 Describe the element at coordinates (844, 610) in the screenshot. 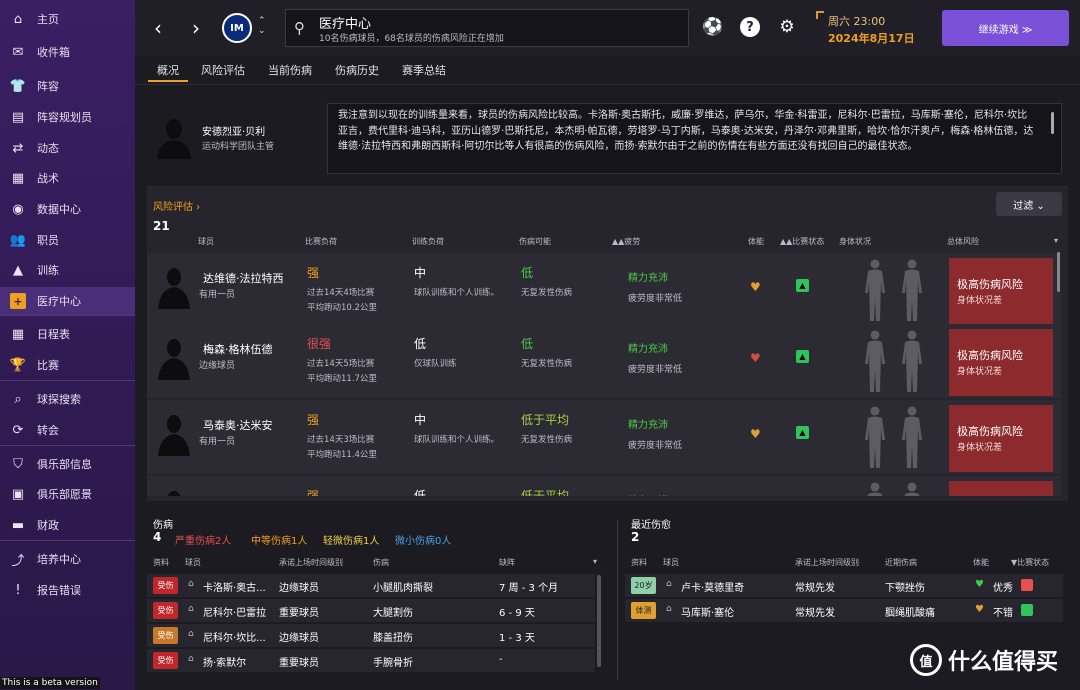

I see `recovered-row: 体测 ⌂ 马库斯·塞伦 常规先发 腘绳肌酸痛 ♥ 不错` at that location.